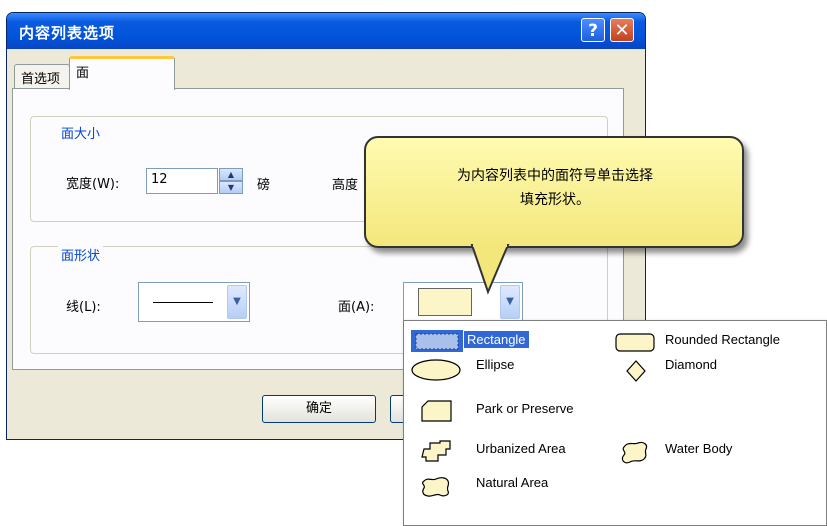 The image size is (827, 526). Describe the element at coordinates (264, 185) in the screenshot. I see `width-unit: 磅` at that location.